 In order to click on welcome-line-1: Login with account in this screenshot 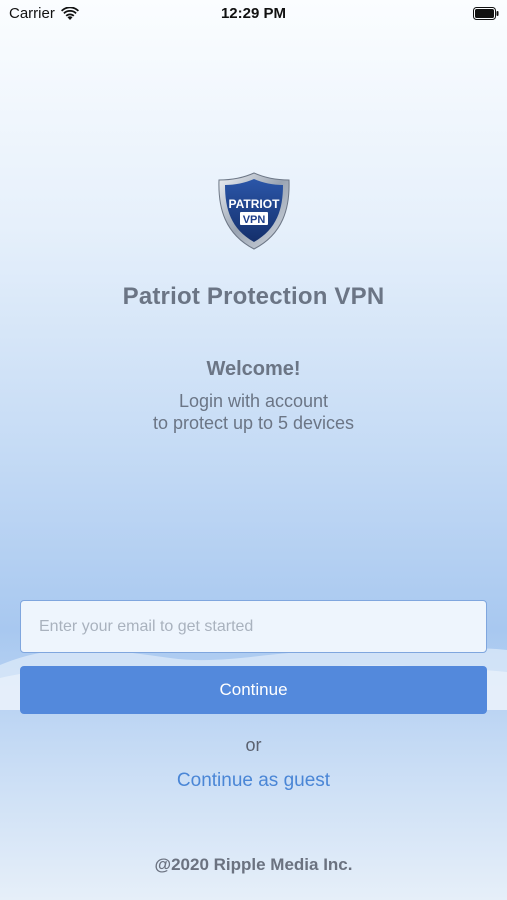, I will do `click(253, 401)`.